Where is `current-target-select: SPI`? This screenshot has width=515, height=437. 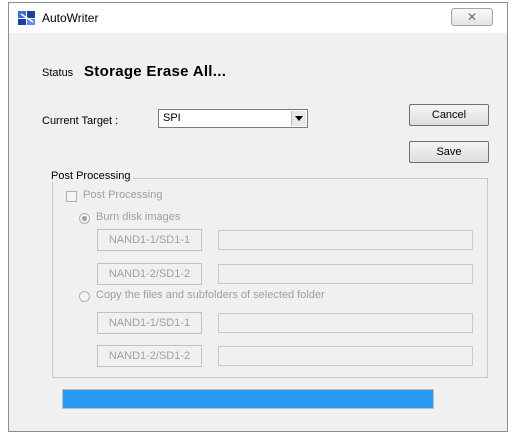 current-target-select: SPI is located at coordinates (233, 118).